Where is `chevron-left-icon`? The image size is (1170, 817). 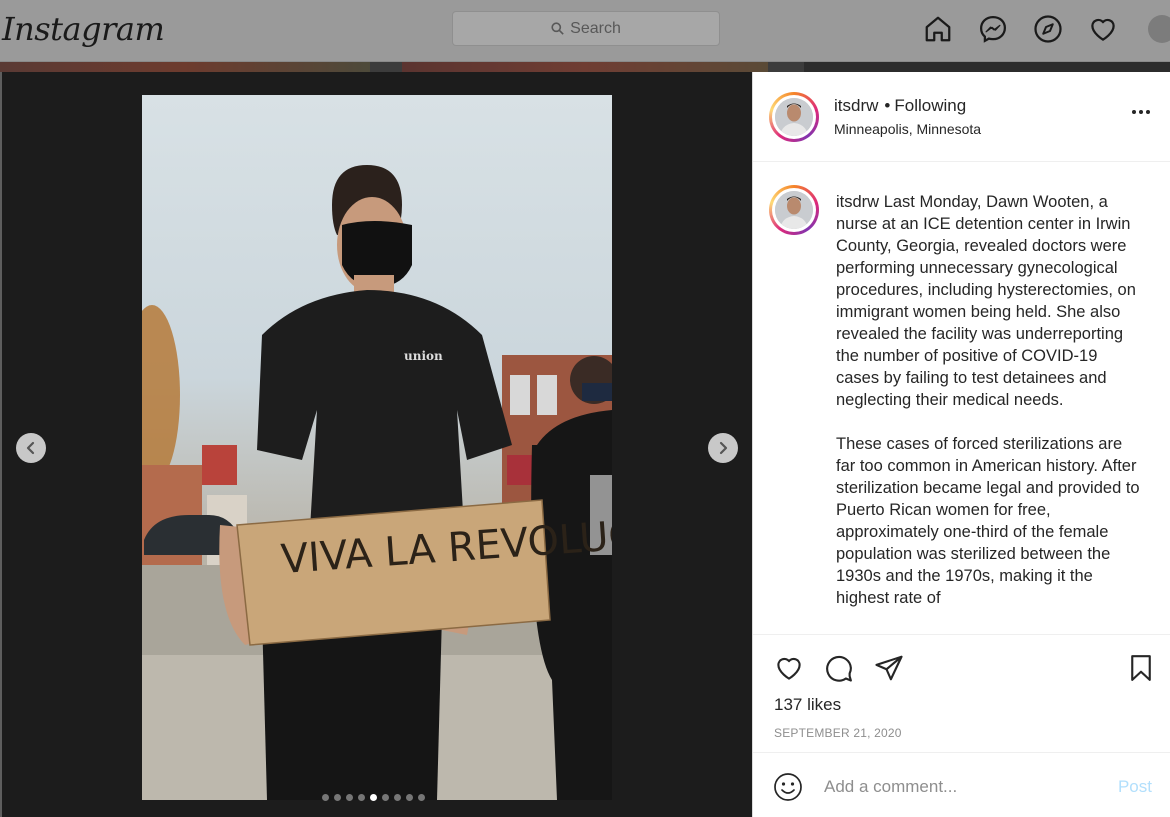 chevron-left-icon is located at coordinates (30, 448).